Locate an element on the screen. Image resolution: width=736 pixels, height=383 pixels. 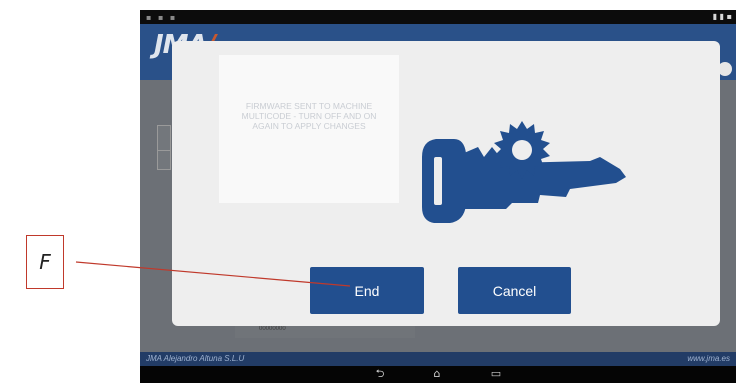
annotation-label: F is located at coordinates (45, 262).